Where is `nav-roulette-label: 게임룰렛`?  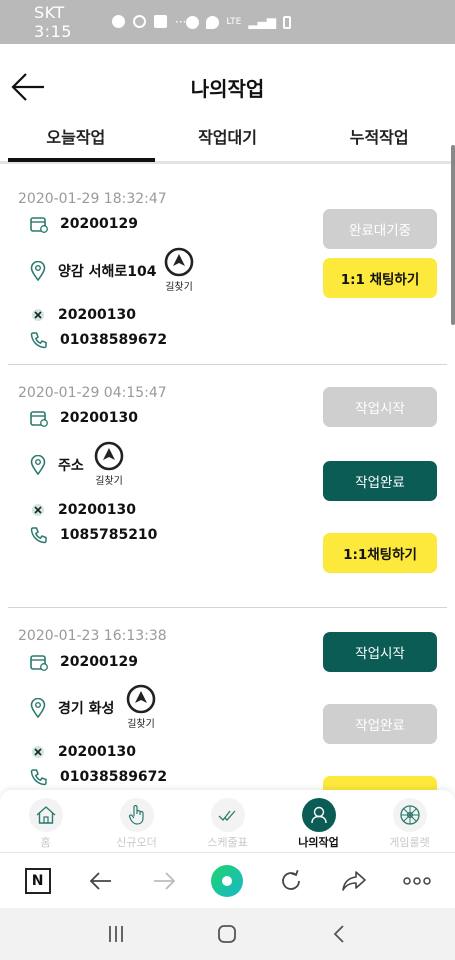 nav-roulette-label: 게임룰렛 is located at coordinates (409, 842).